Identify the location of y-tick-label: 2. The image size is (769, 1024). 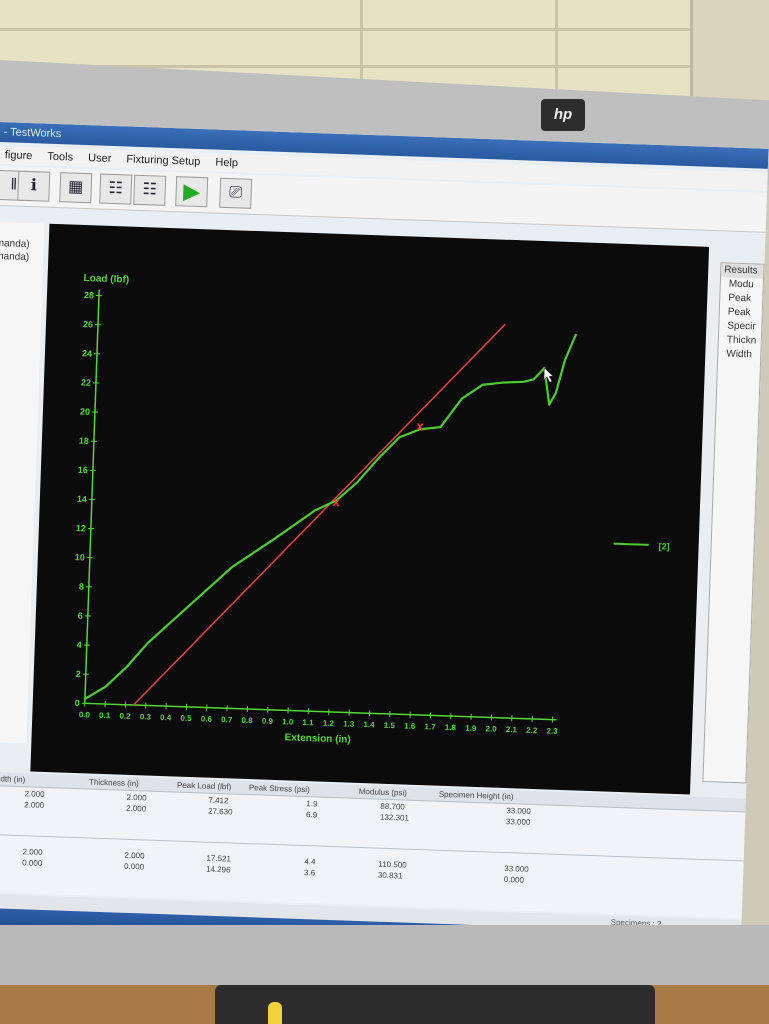
(78, 674).